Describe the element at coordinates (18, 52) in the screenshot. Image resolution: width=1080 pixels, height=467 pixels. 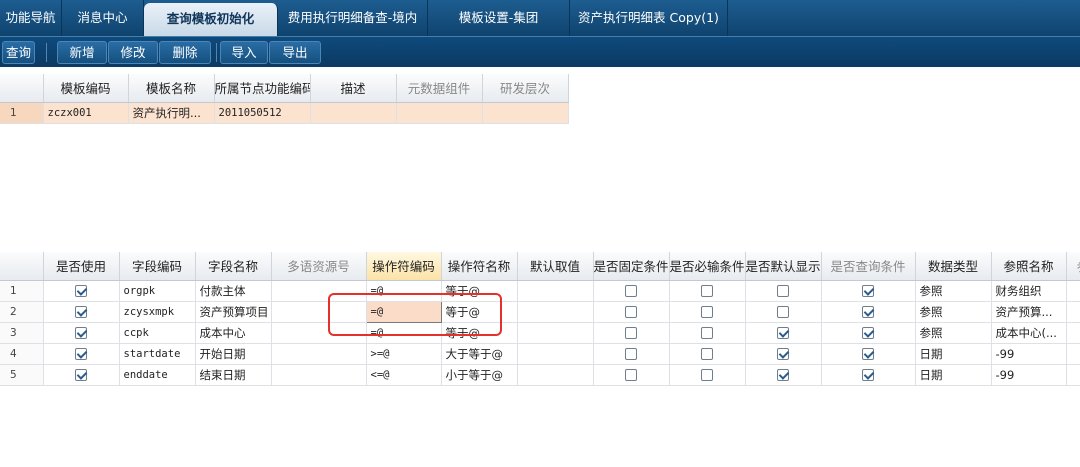
I see `query-button: 查询` at that location.